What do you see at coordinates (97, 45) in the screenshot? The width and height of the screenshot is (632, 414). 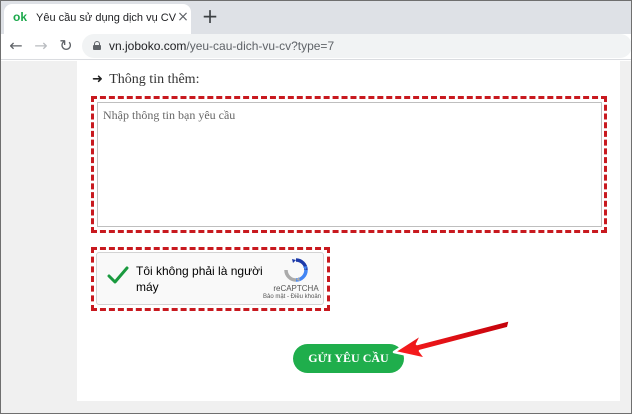 I see `lock-icon` at bounding box center [97, 45].